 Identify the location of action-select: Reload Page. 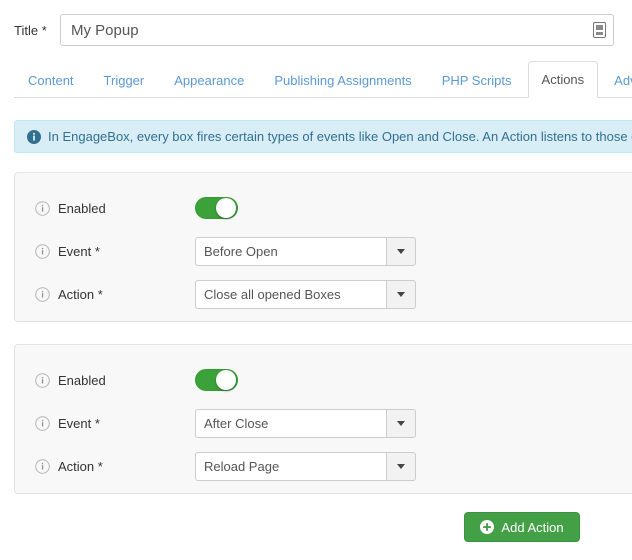
(305, 466).